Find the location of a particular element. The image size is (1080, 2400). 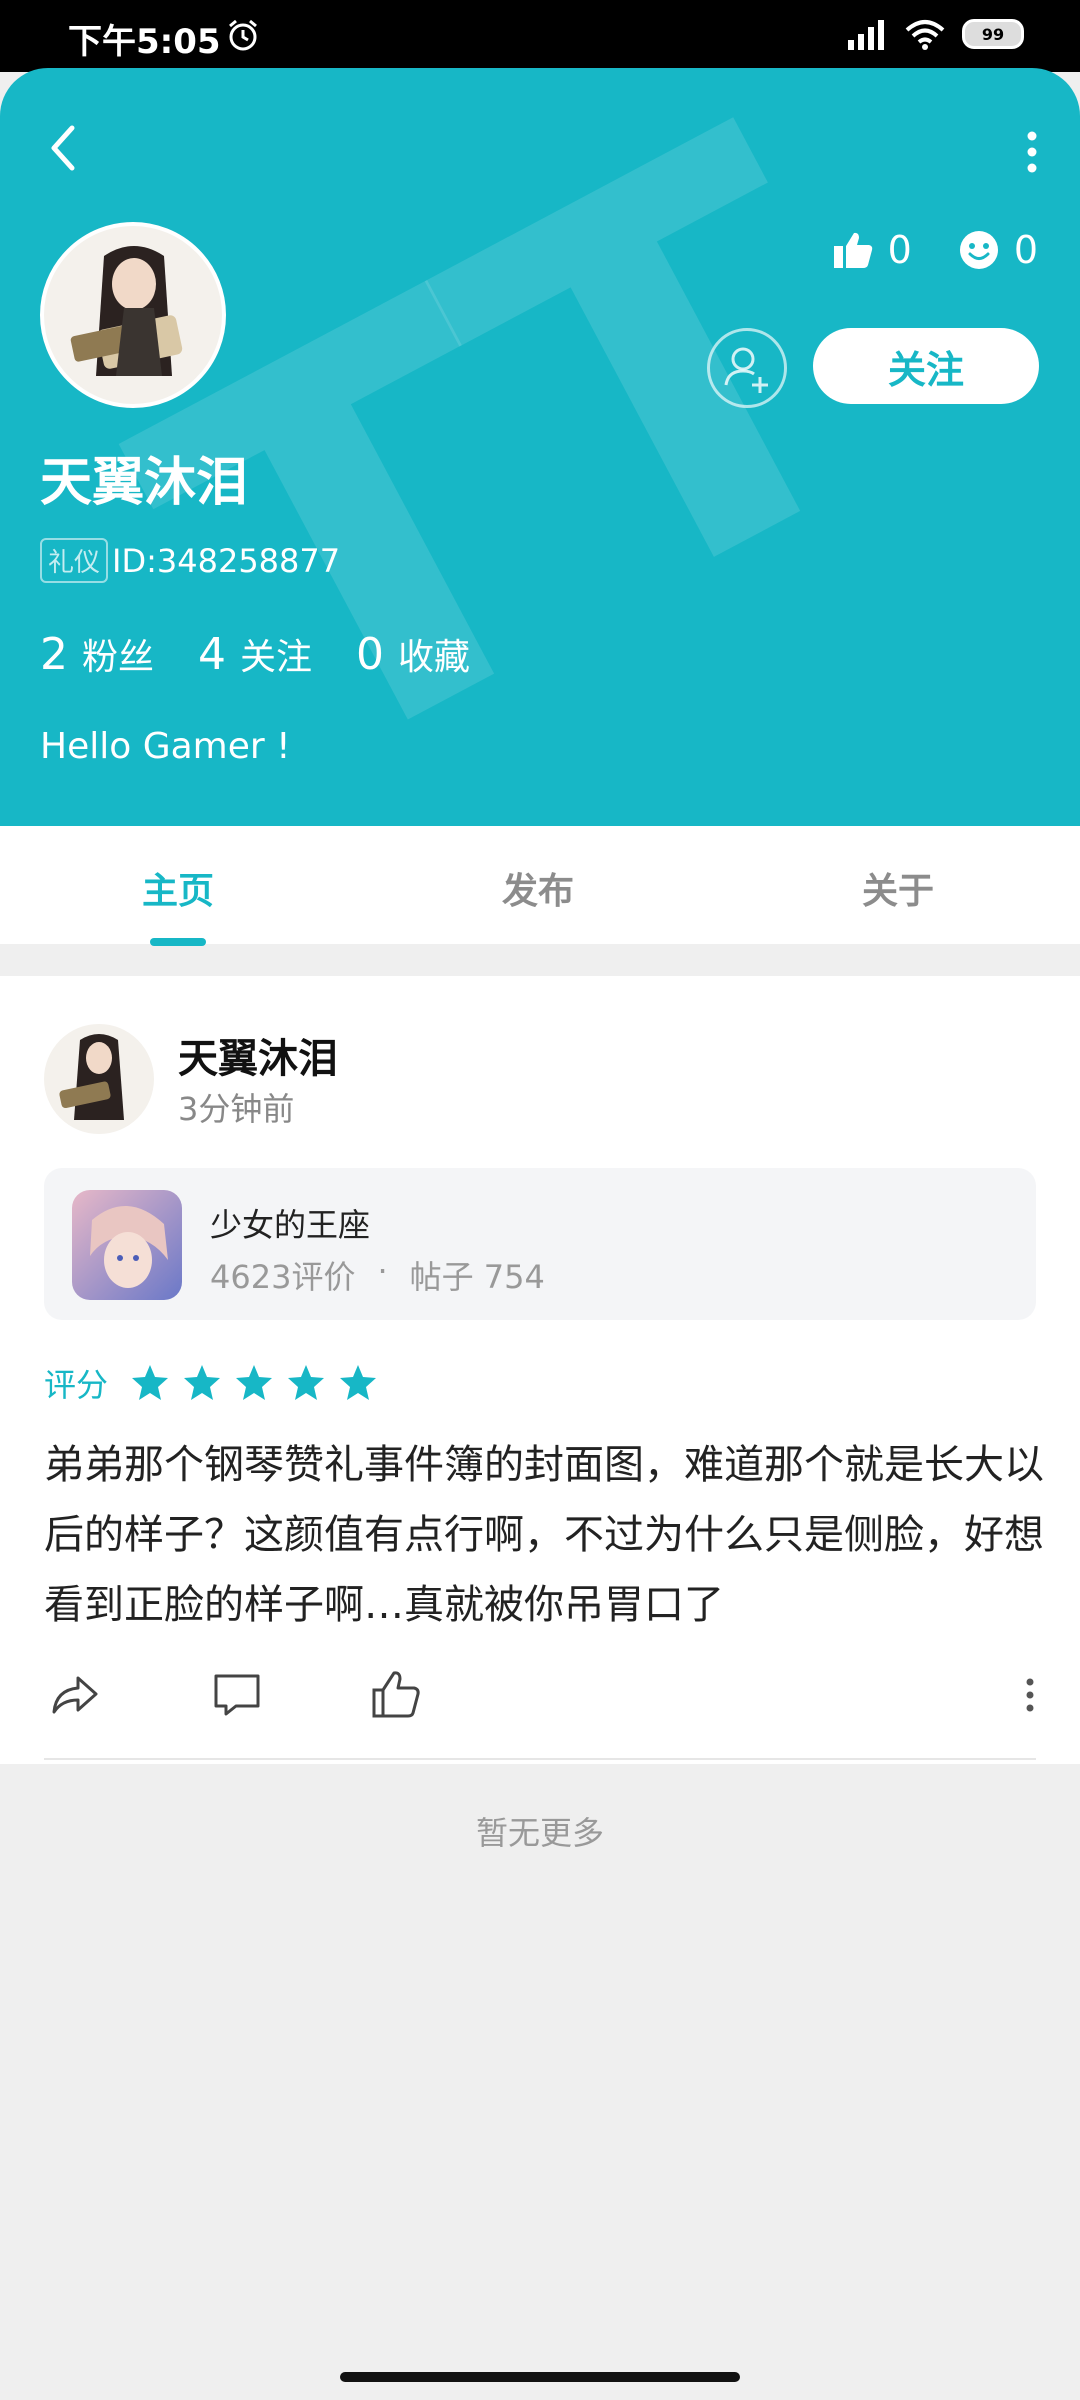

rating-row: 评分 is located at coordinates (211, 1383).